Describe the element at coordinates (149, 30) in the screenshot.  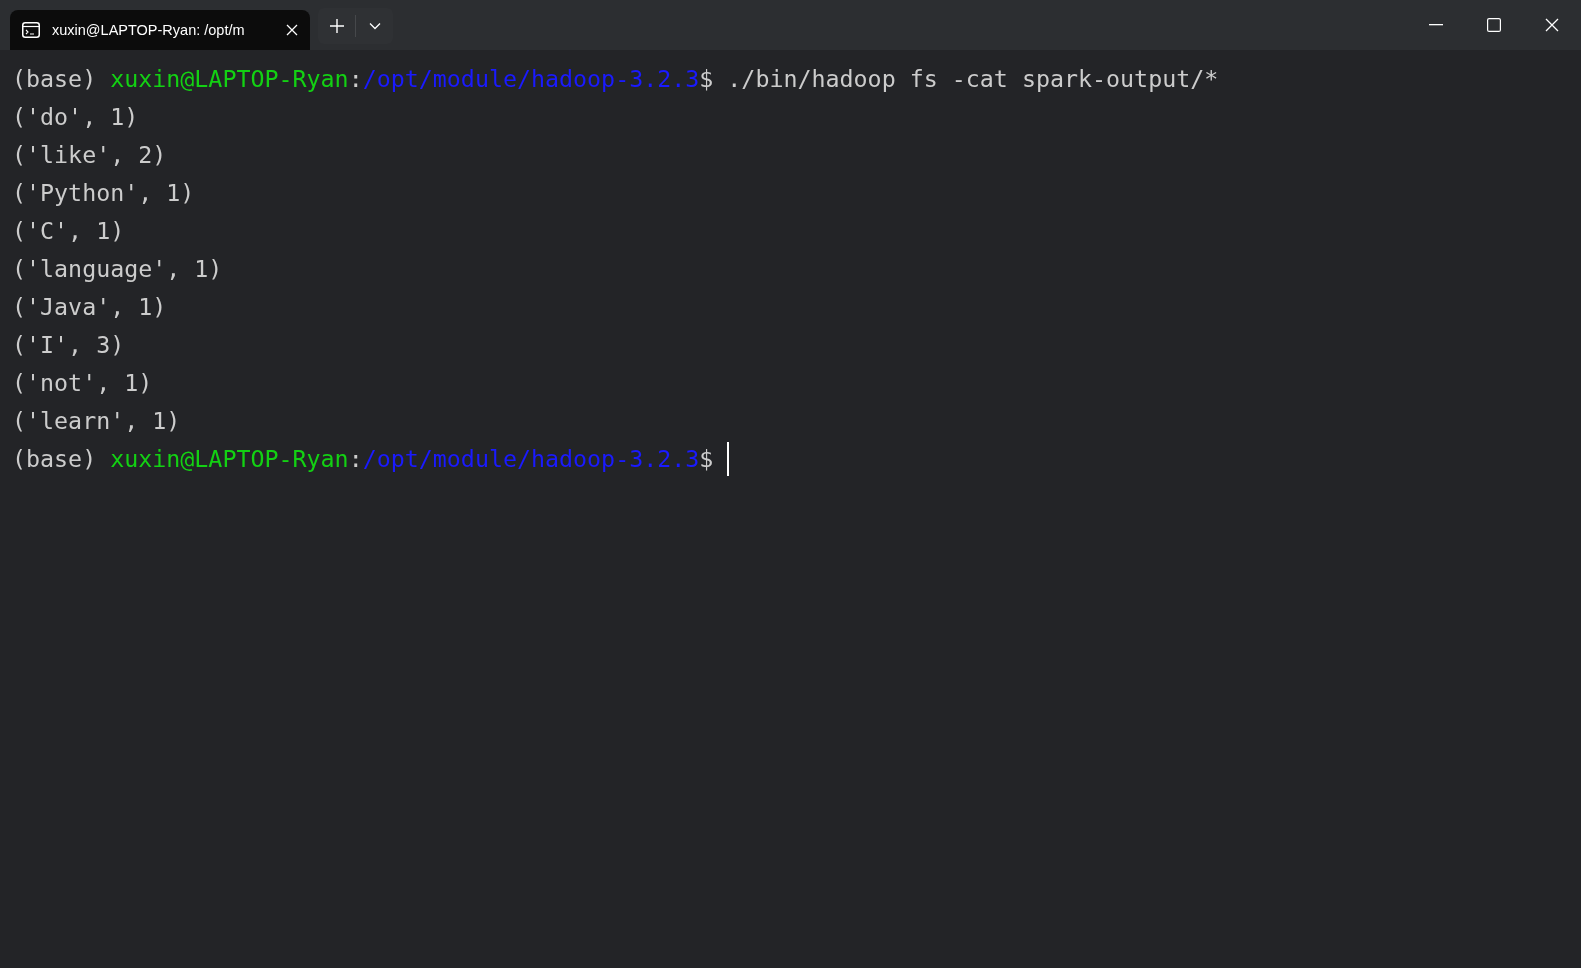
I see `tab-title: xuxin@LAPTOP-Ryan: /opt/m` at that location.